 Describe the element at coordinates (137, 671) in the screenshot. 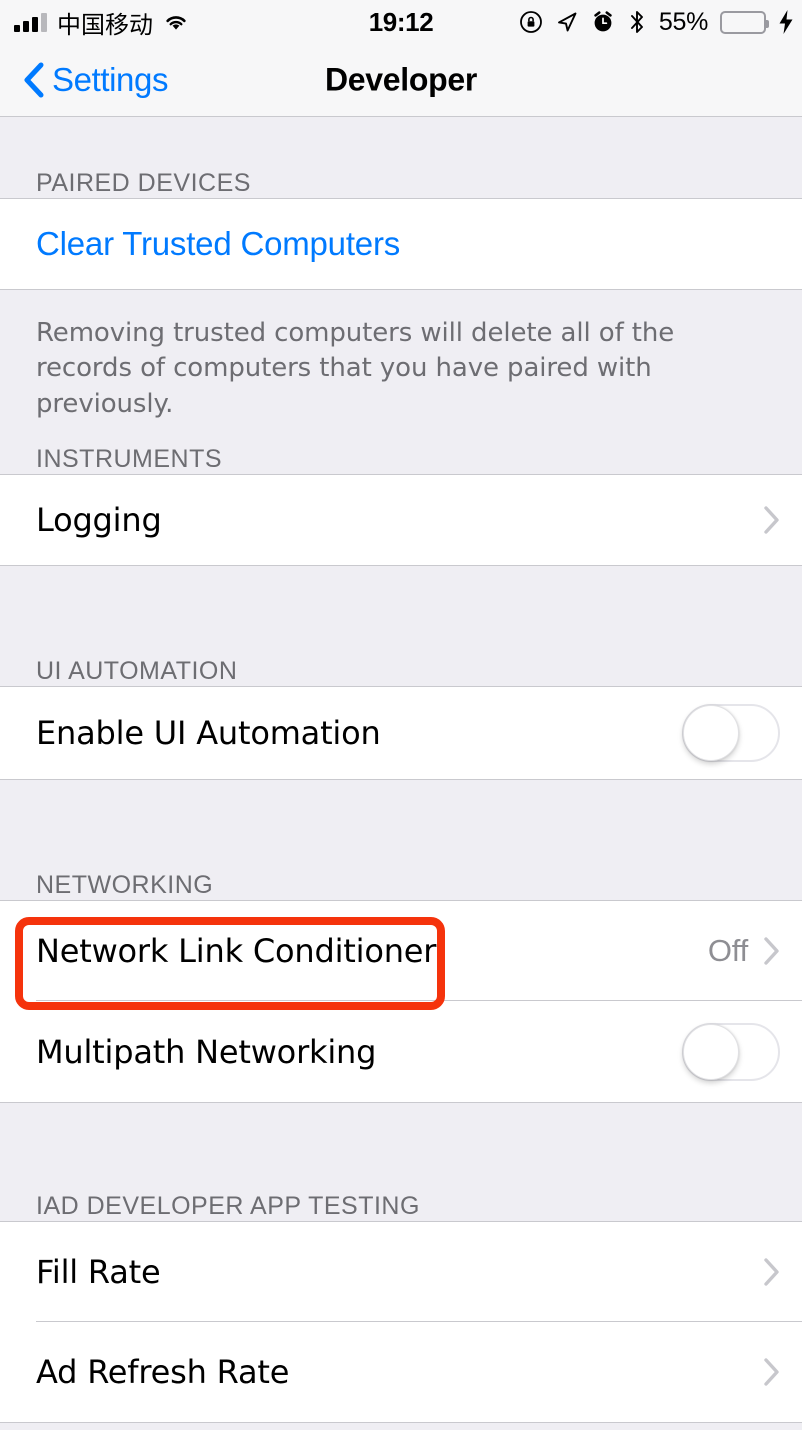

I see `section-header-label: UI AUTOMATION` at that location.